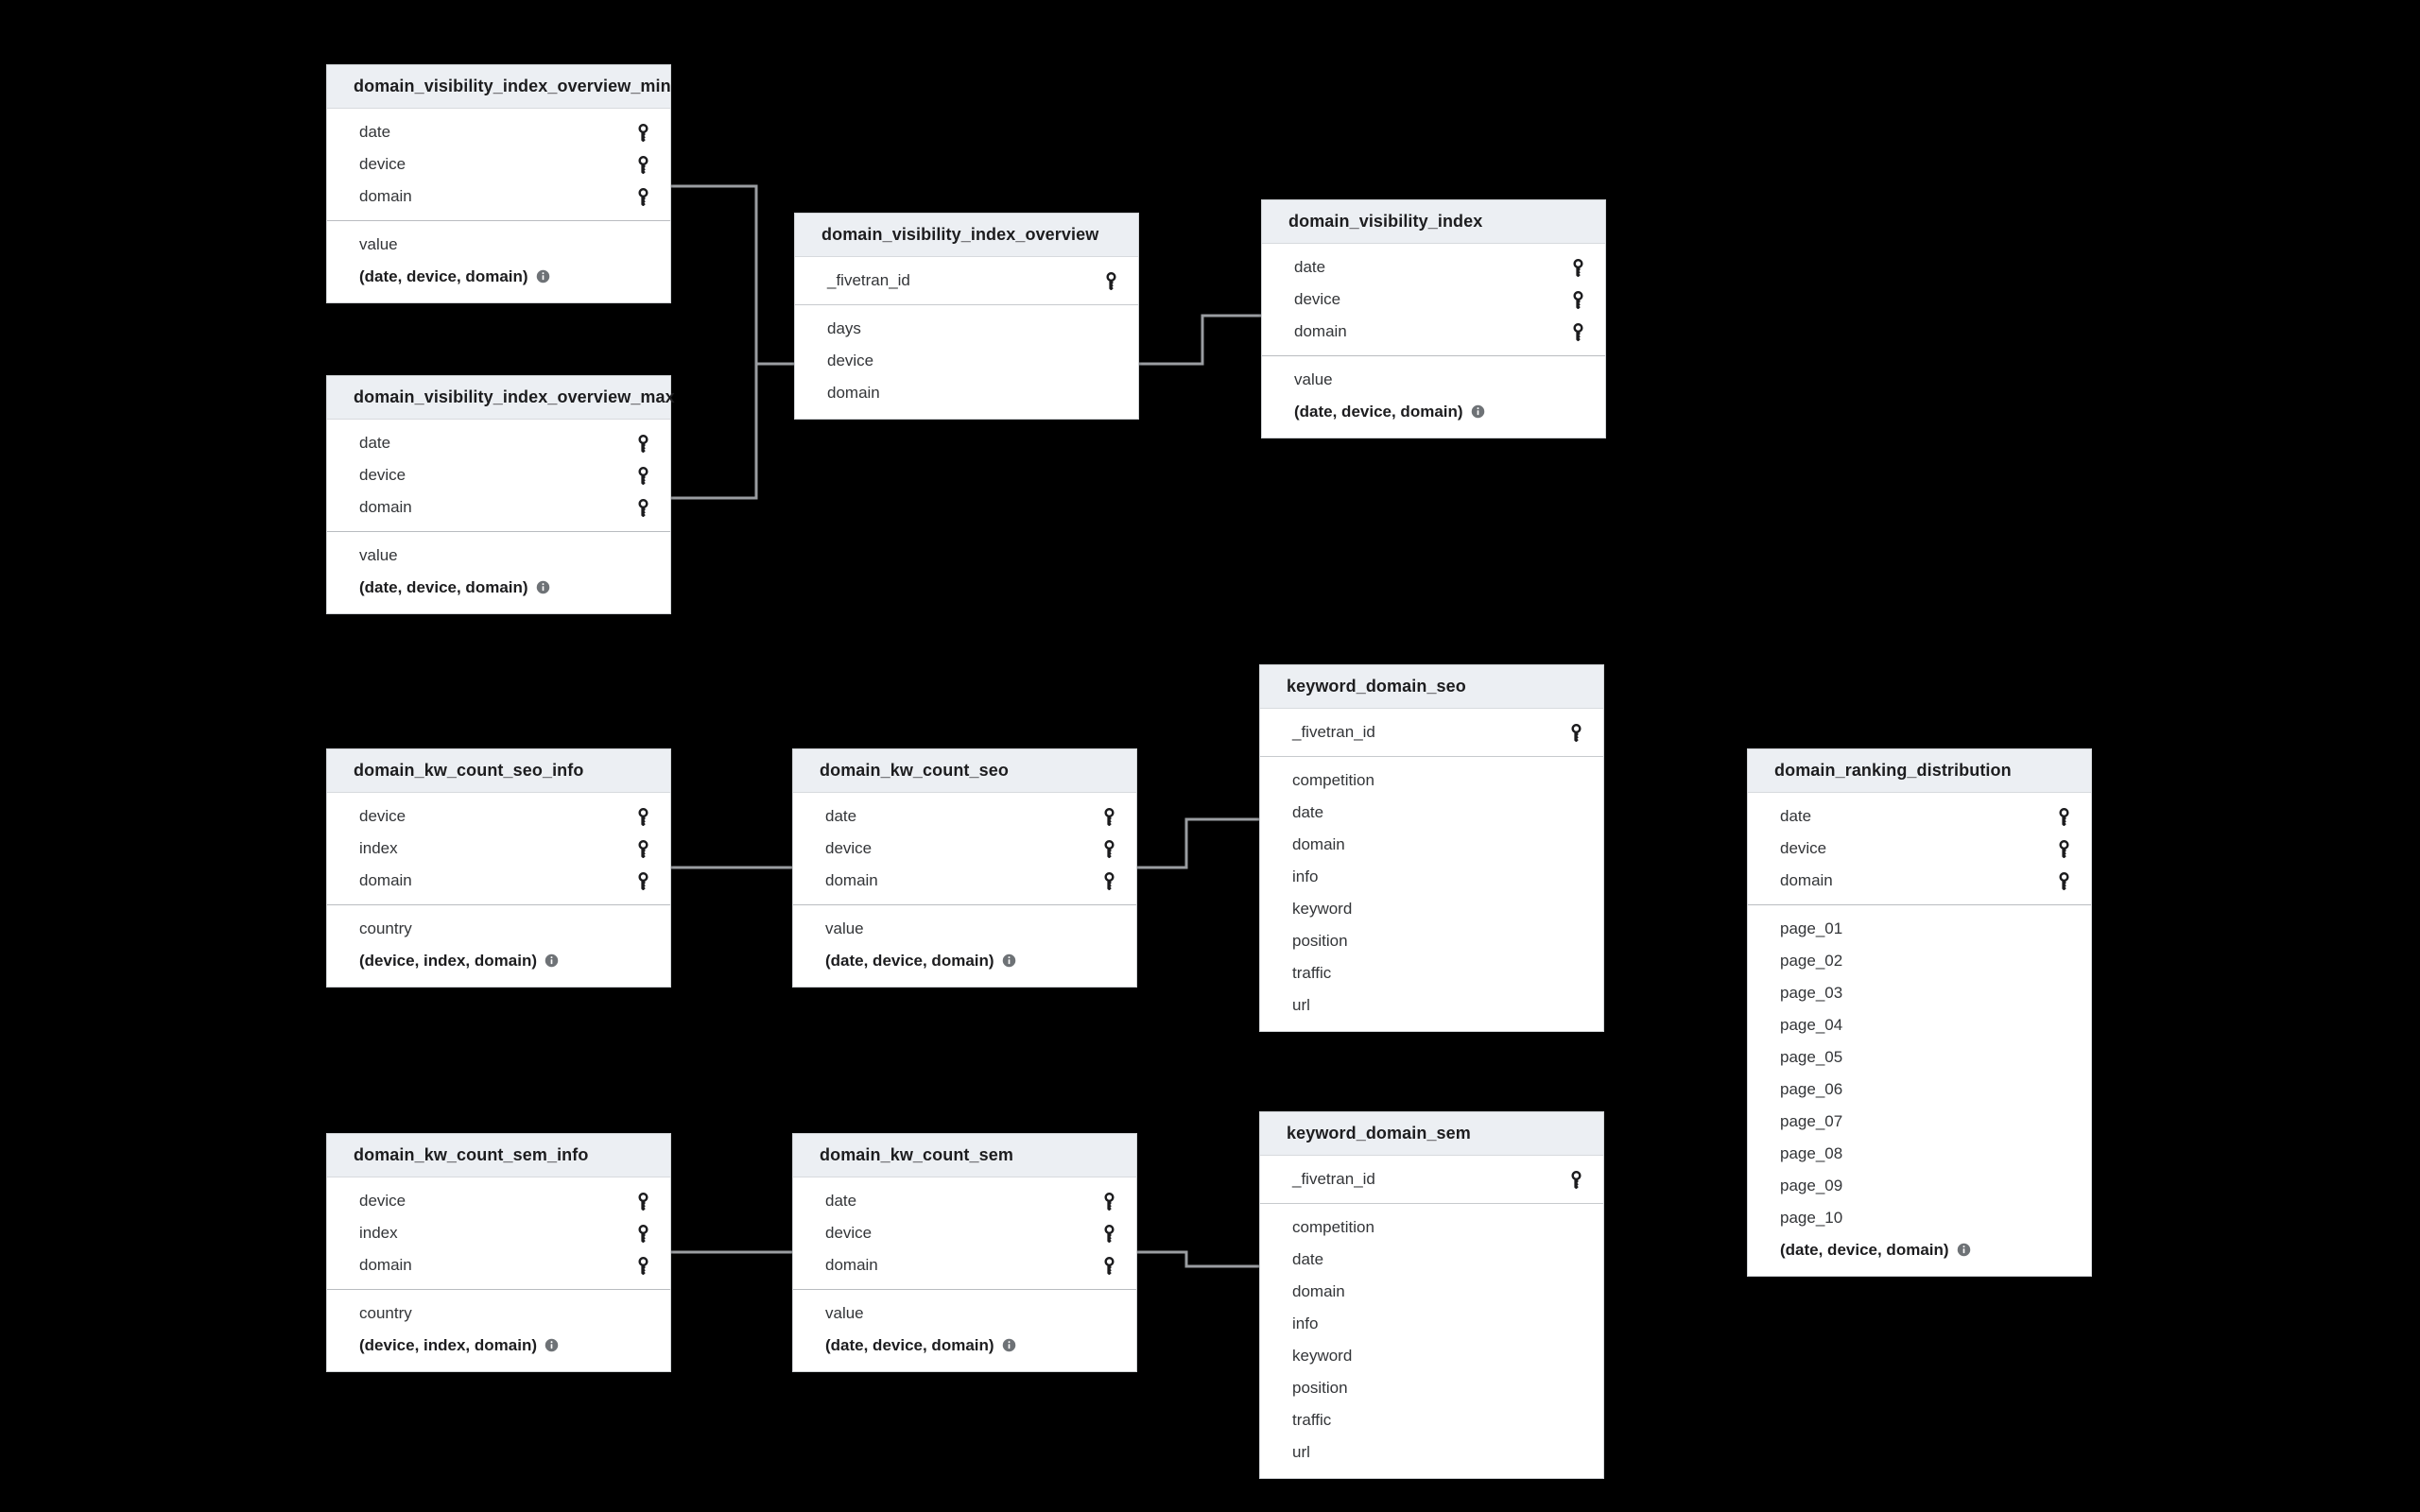 The image size is (2420, 1512). Describe the element at coordinates (1919, 1154) in the screenshot. I see `column-row: page_08` at that location.